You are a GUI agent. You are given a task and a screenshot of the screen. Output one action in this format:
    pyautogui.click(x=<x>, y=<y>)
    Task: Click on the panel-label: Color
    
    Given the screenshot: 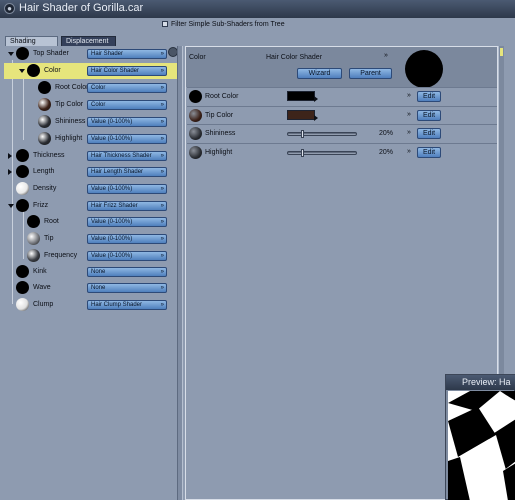 What is the action you would take?
    pyautogui.click(x=197, y=57)
    